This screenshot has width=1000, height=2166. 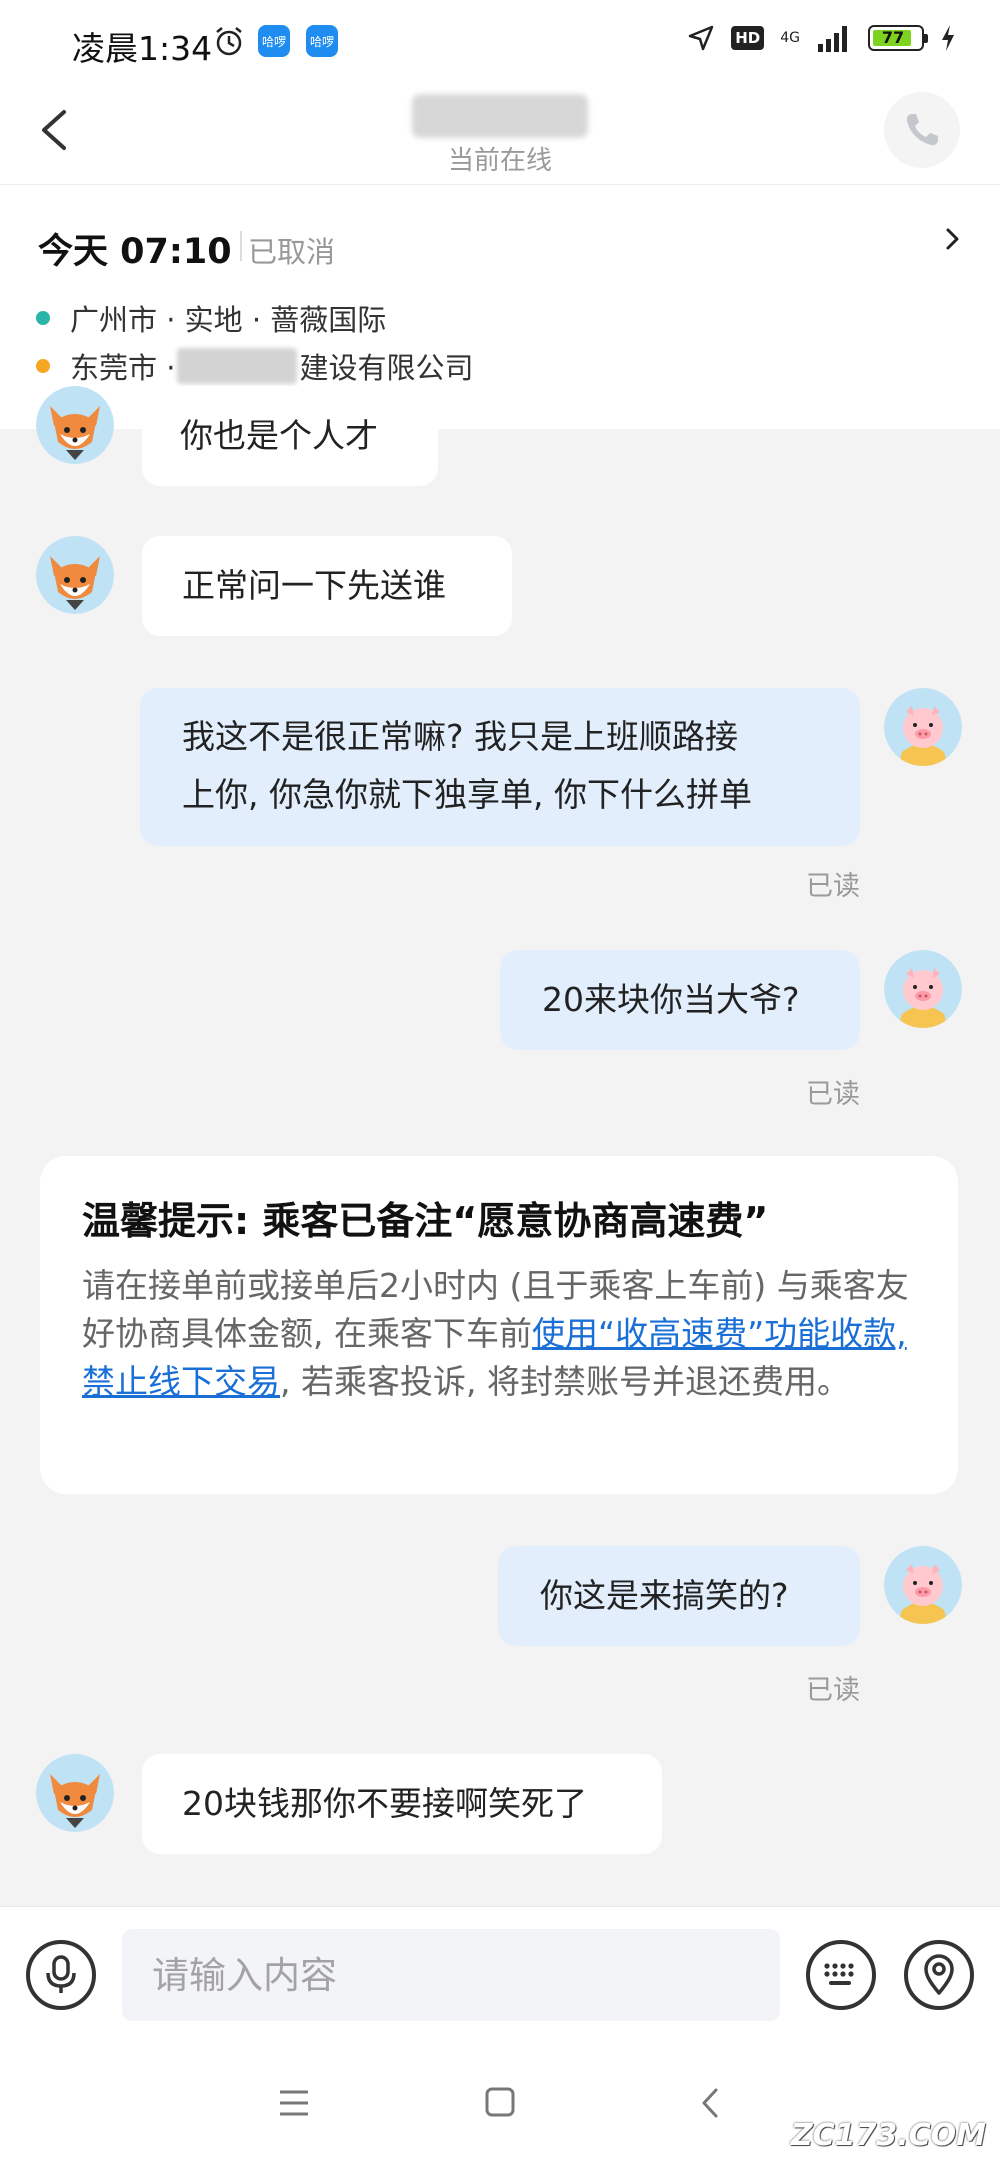 I want to click on chevron-right-icon, so click(x=952, y=239).